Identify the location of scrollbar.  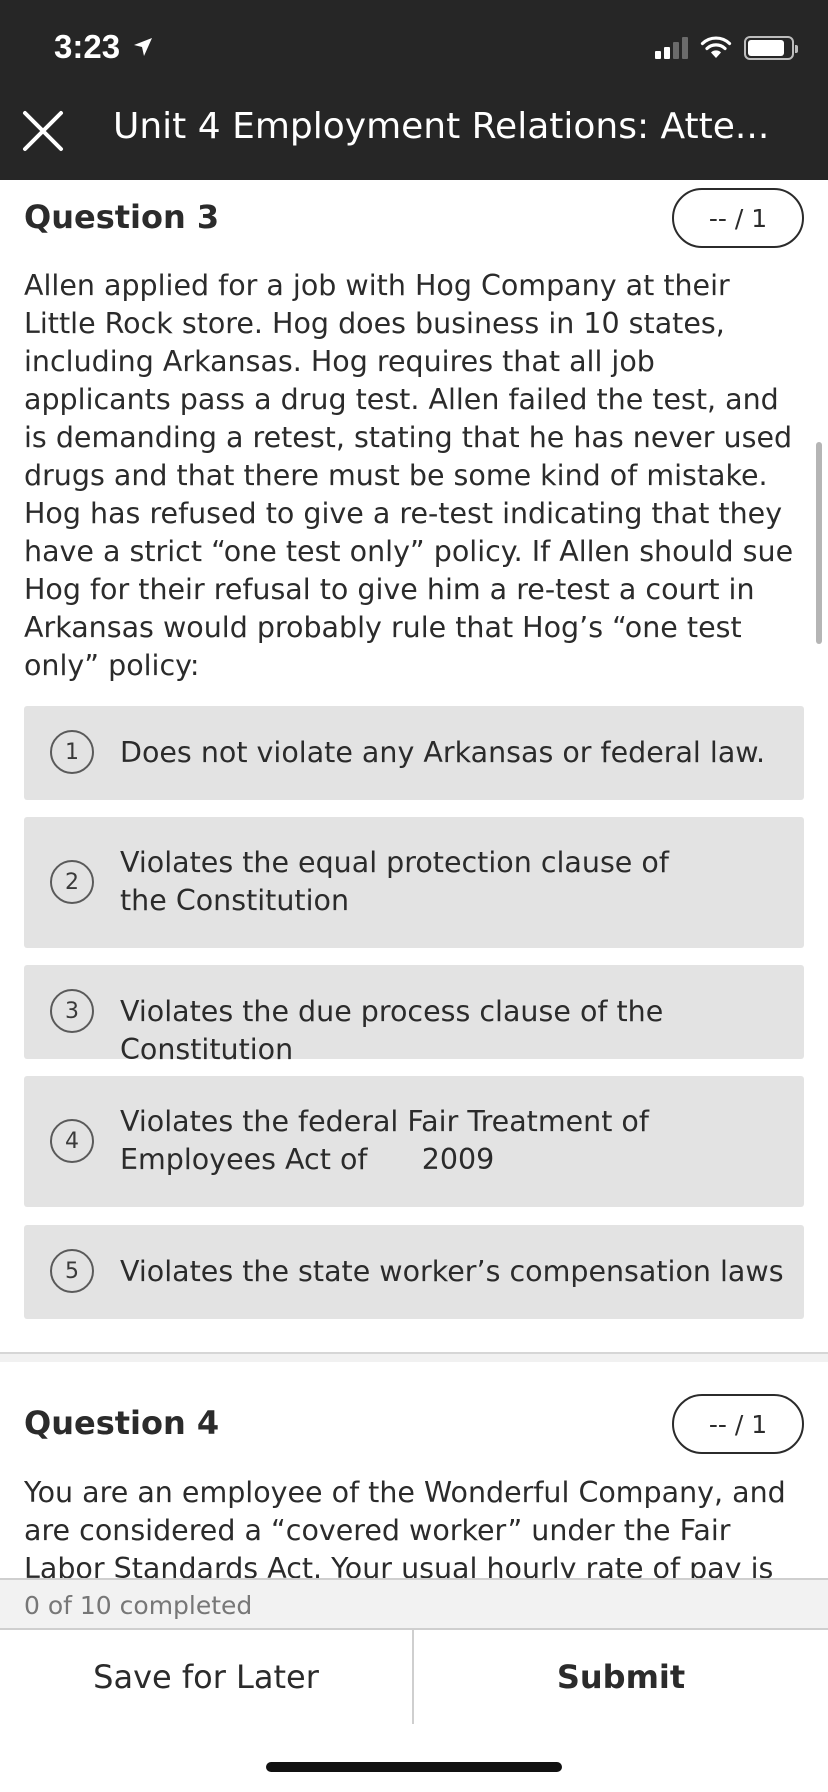
(819, 543).